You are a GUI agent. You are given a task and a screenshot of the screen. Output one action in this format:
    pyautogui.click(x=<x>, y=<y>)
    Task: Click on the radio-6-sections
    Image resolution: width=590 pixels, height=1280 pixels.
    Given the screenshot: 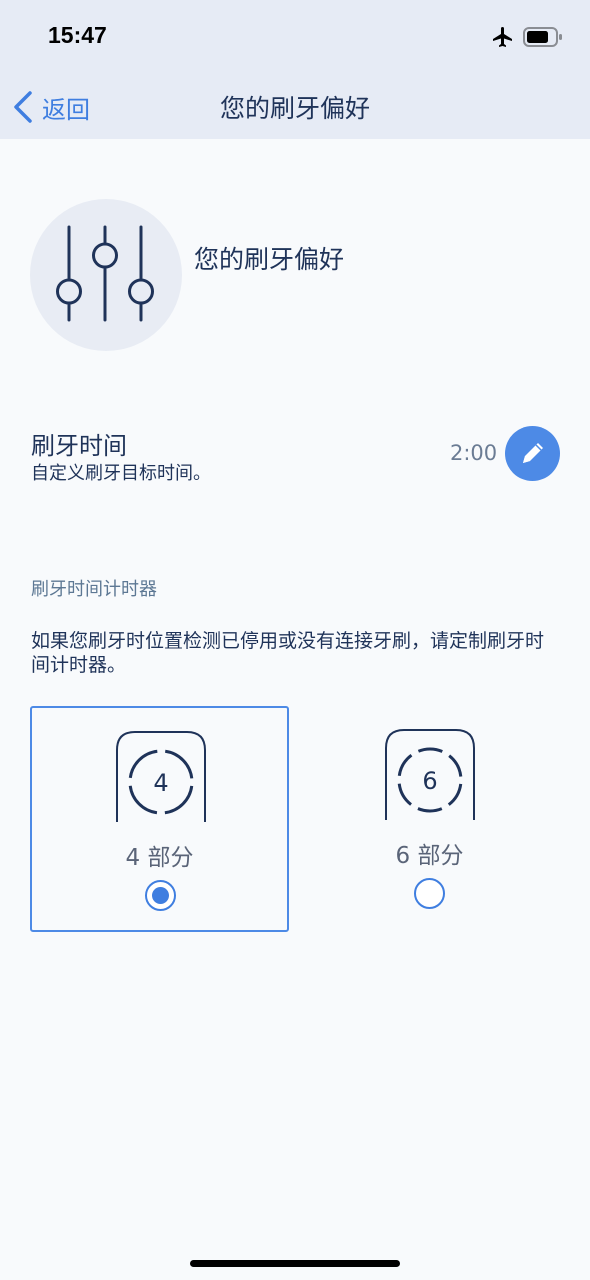 What is the action you would take?
    pyautogui.click(x=429, y=893)
    